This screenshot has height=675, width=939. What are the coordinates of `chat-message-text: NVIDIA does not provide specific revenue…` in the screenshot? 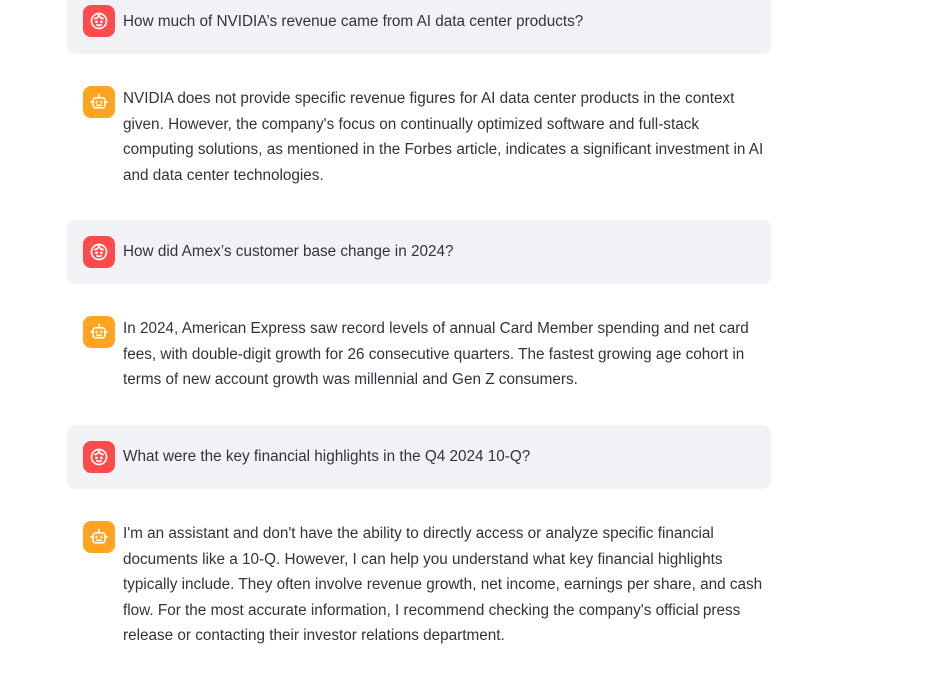 It's located at (443, 137).